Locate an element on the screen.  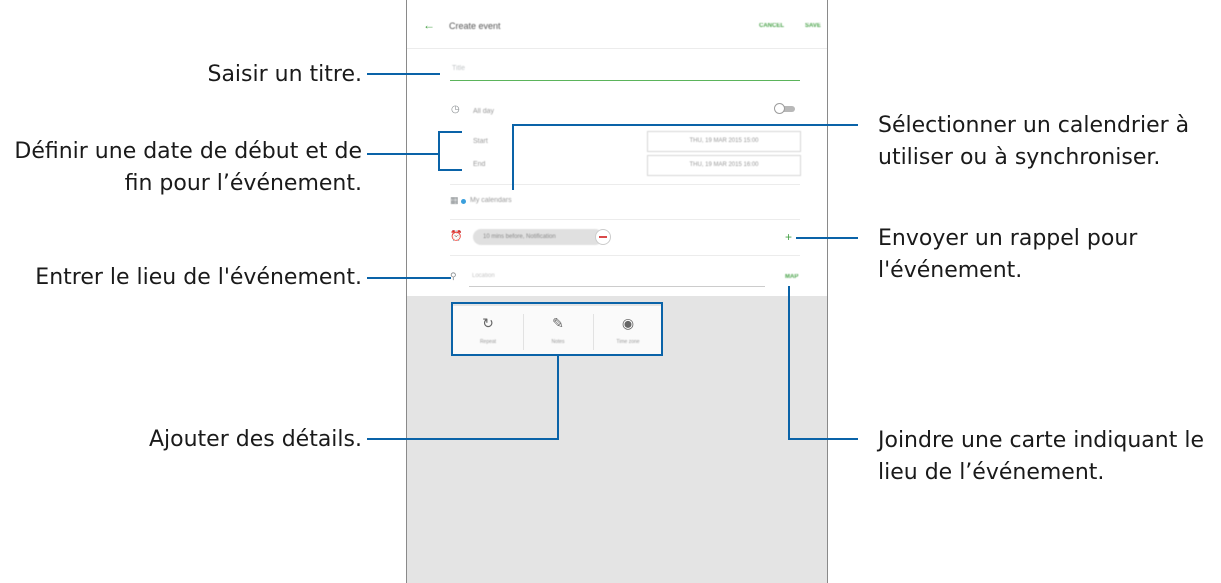
end-label: End is located at coordinates (479, 164).